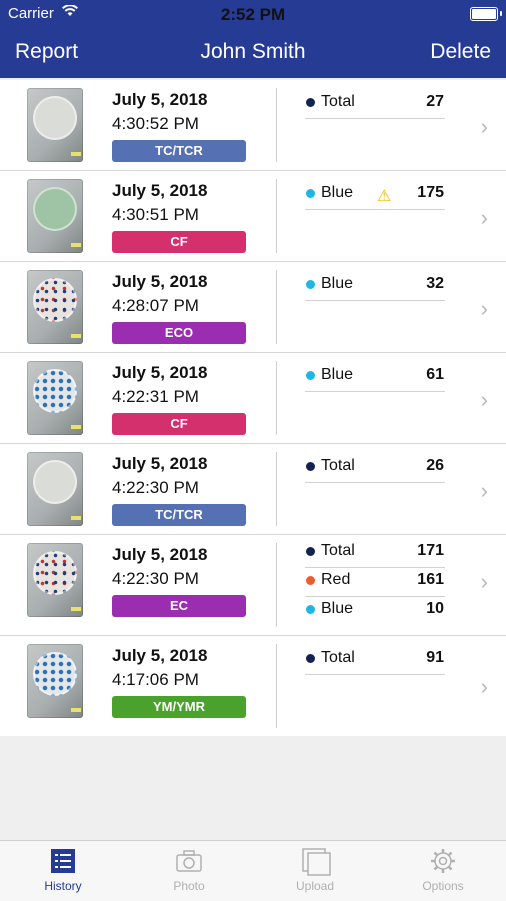 The width and height of the screenshot is (506, 901). Describe the element at coordinates (310, 580) in the screenshot. I see `red-dot-icon` at that location.